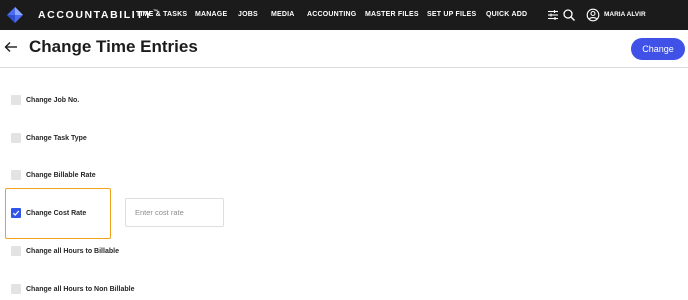 The image size is (688, 300). I want to click on option-label: Change Task Type, so click(56, 138).